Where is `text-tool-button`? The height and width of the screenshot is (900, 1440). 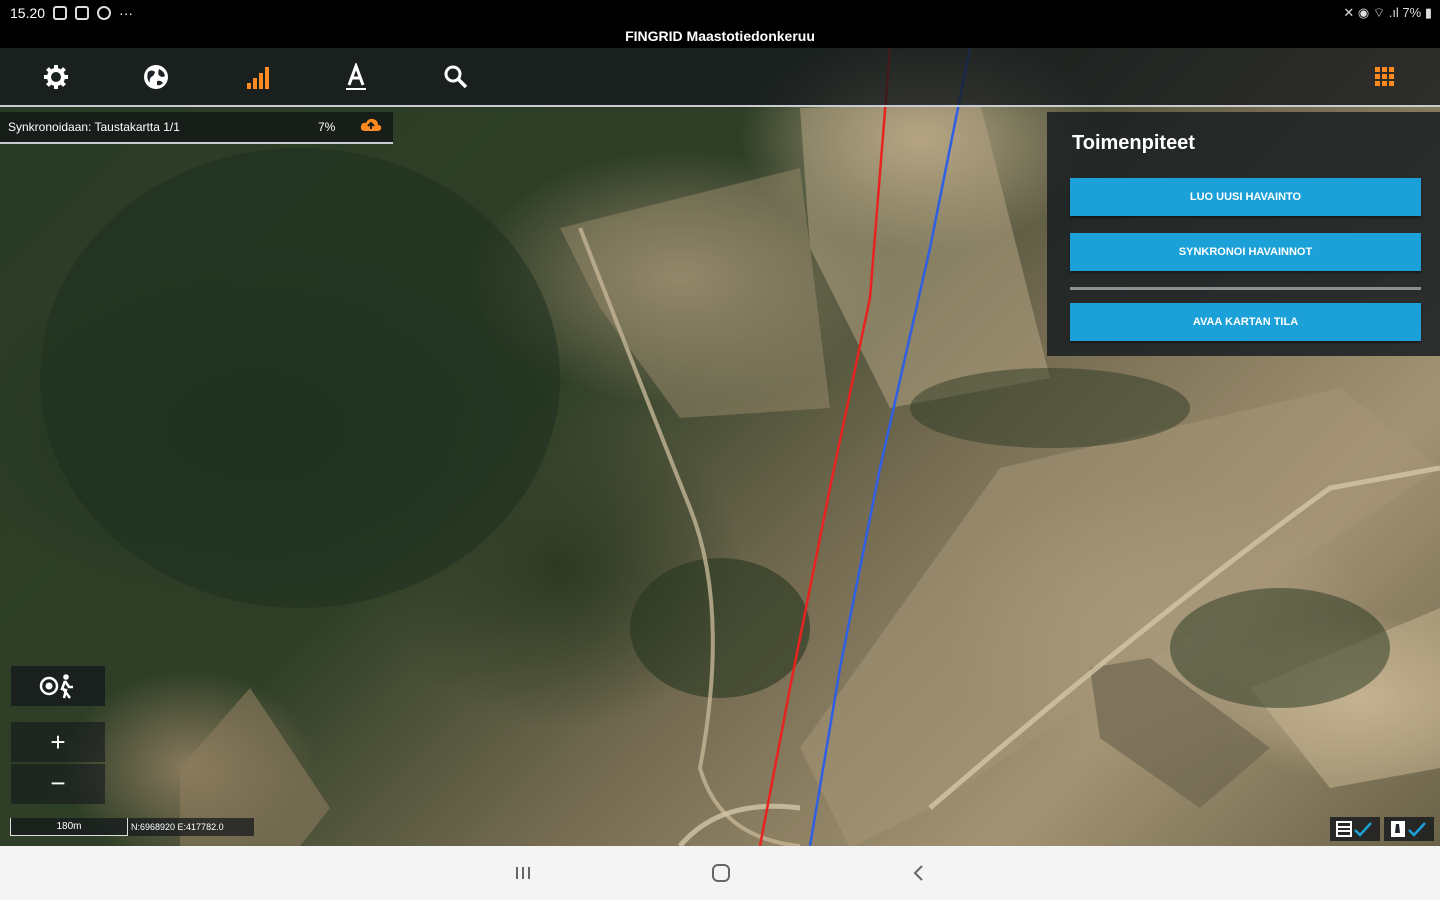
text-tool-button is located at coordinates (356, 77).